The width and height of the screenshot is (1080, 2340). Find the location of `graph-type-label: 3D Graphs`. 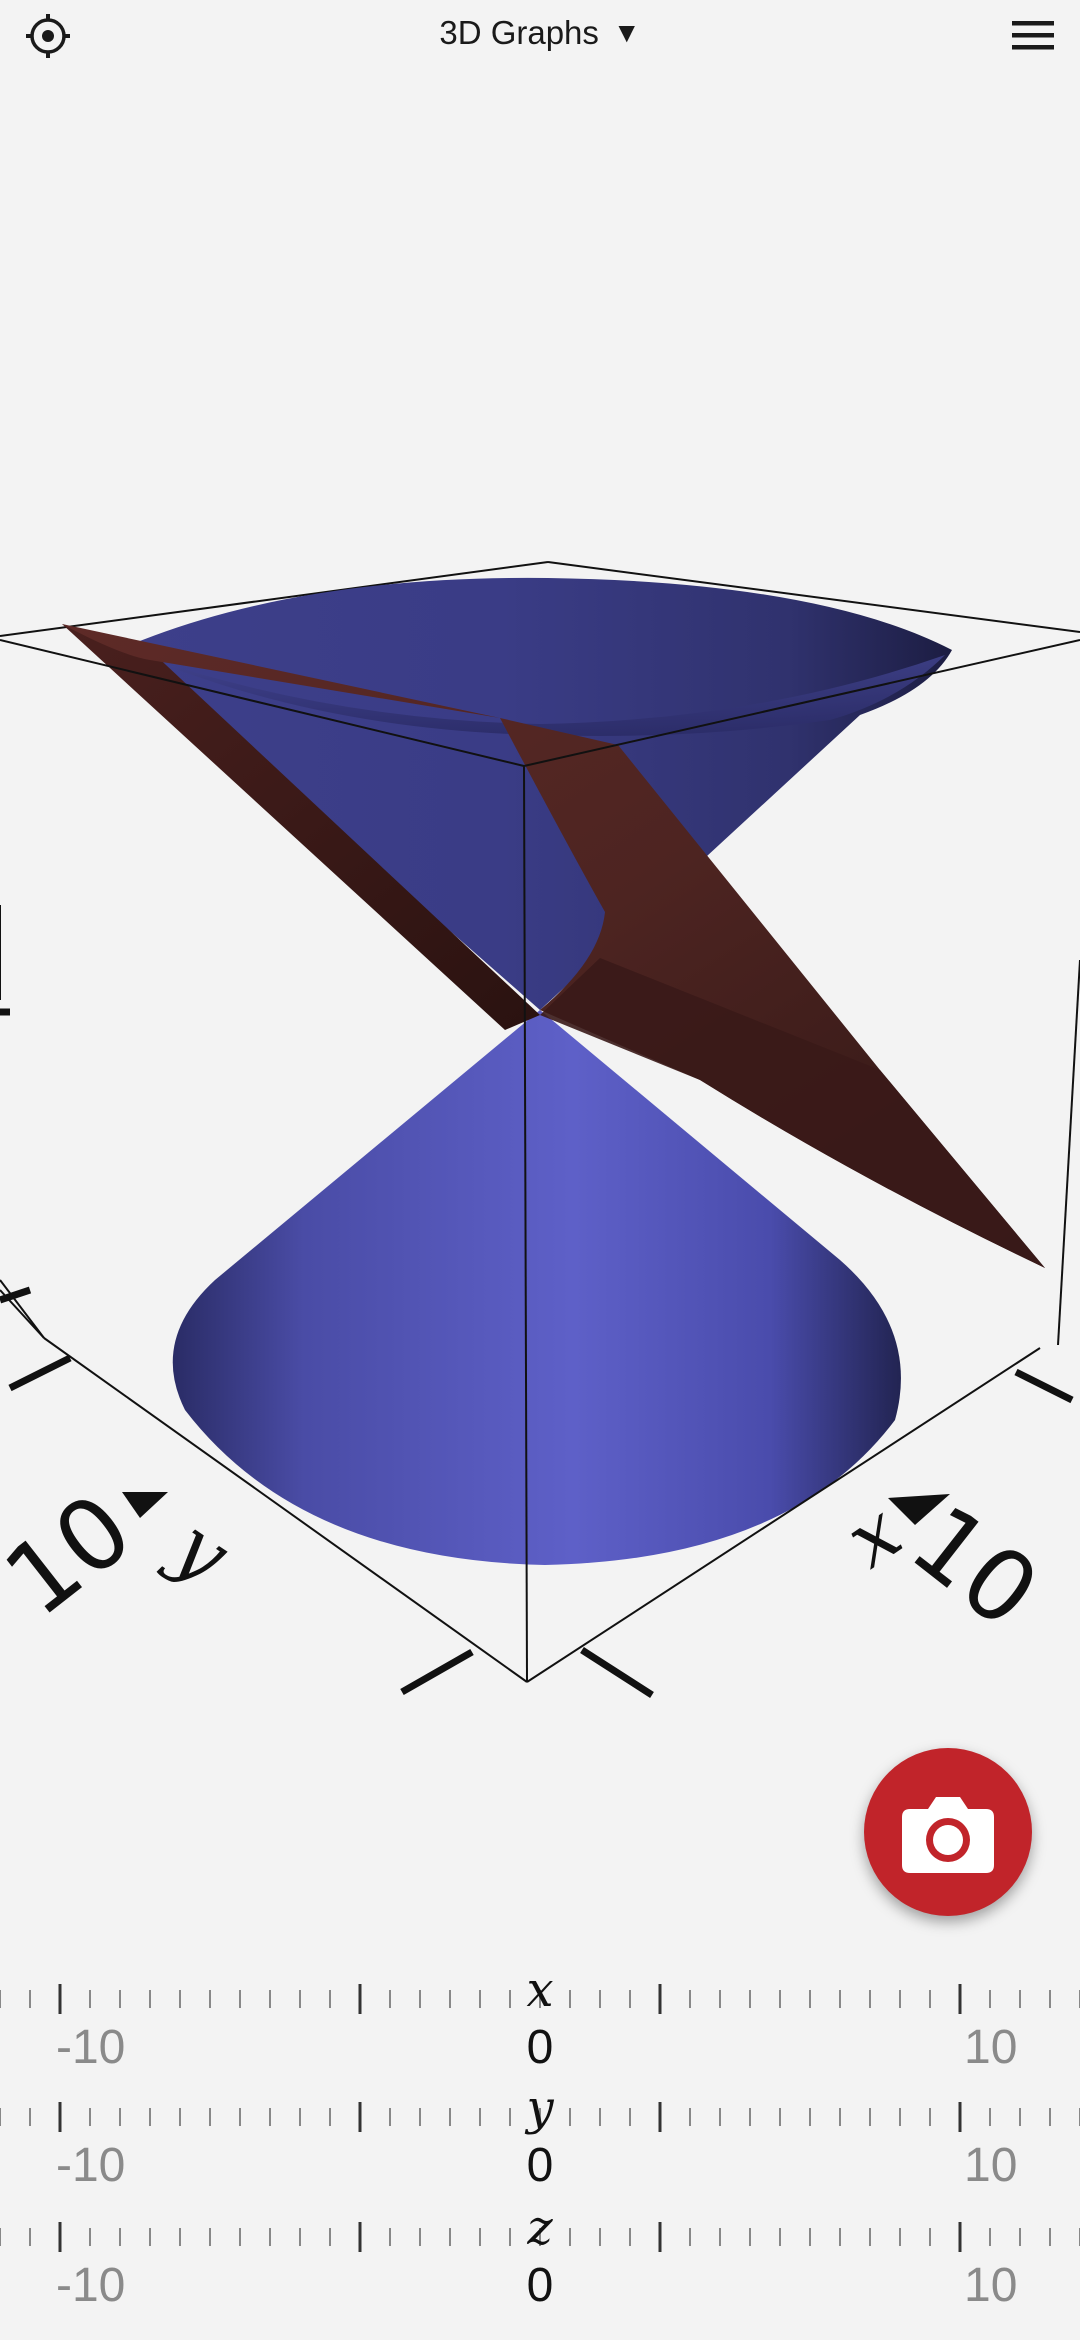

graph-type-label: 3D Graphs is located at coordinates (519, 32).